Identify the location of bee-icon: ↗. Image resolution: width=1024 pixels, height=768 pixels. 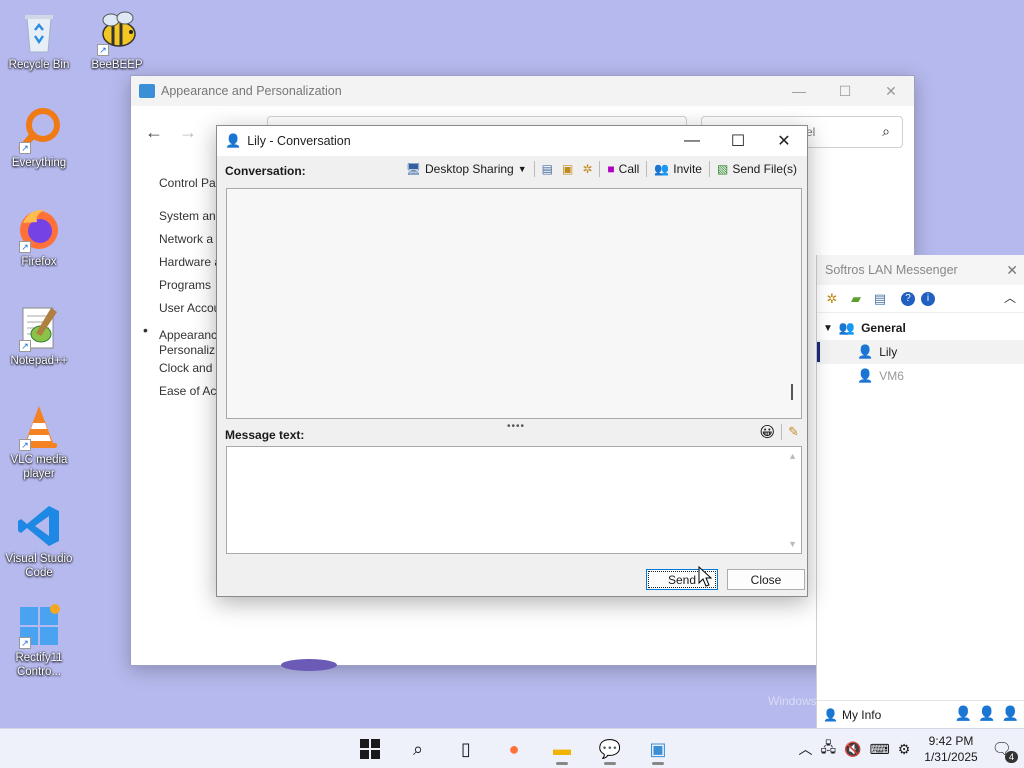
(117, 32).